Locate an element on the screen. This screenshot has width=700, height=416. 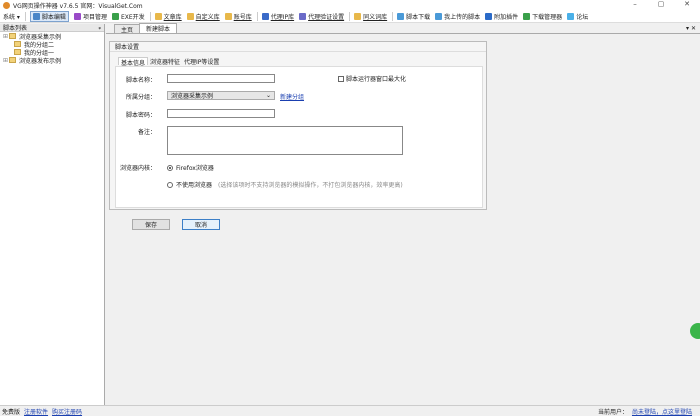
cancel-button: 取消 is located at coordinates (201, 224).